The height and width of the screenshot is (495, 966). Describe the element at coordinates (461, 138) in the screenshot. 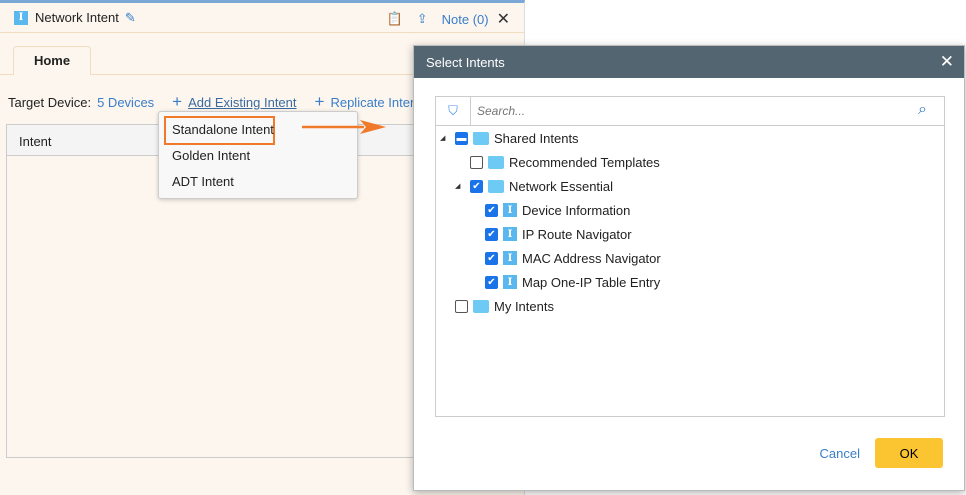

I see `checkbox: ▬` at that location.